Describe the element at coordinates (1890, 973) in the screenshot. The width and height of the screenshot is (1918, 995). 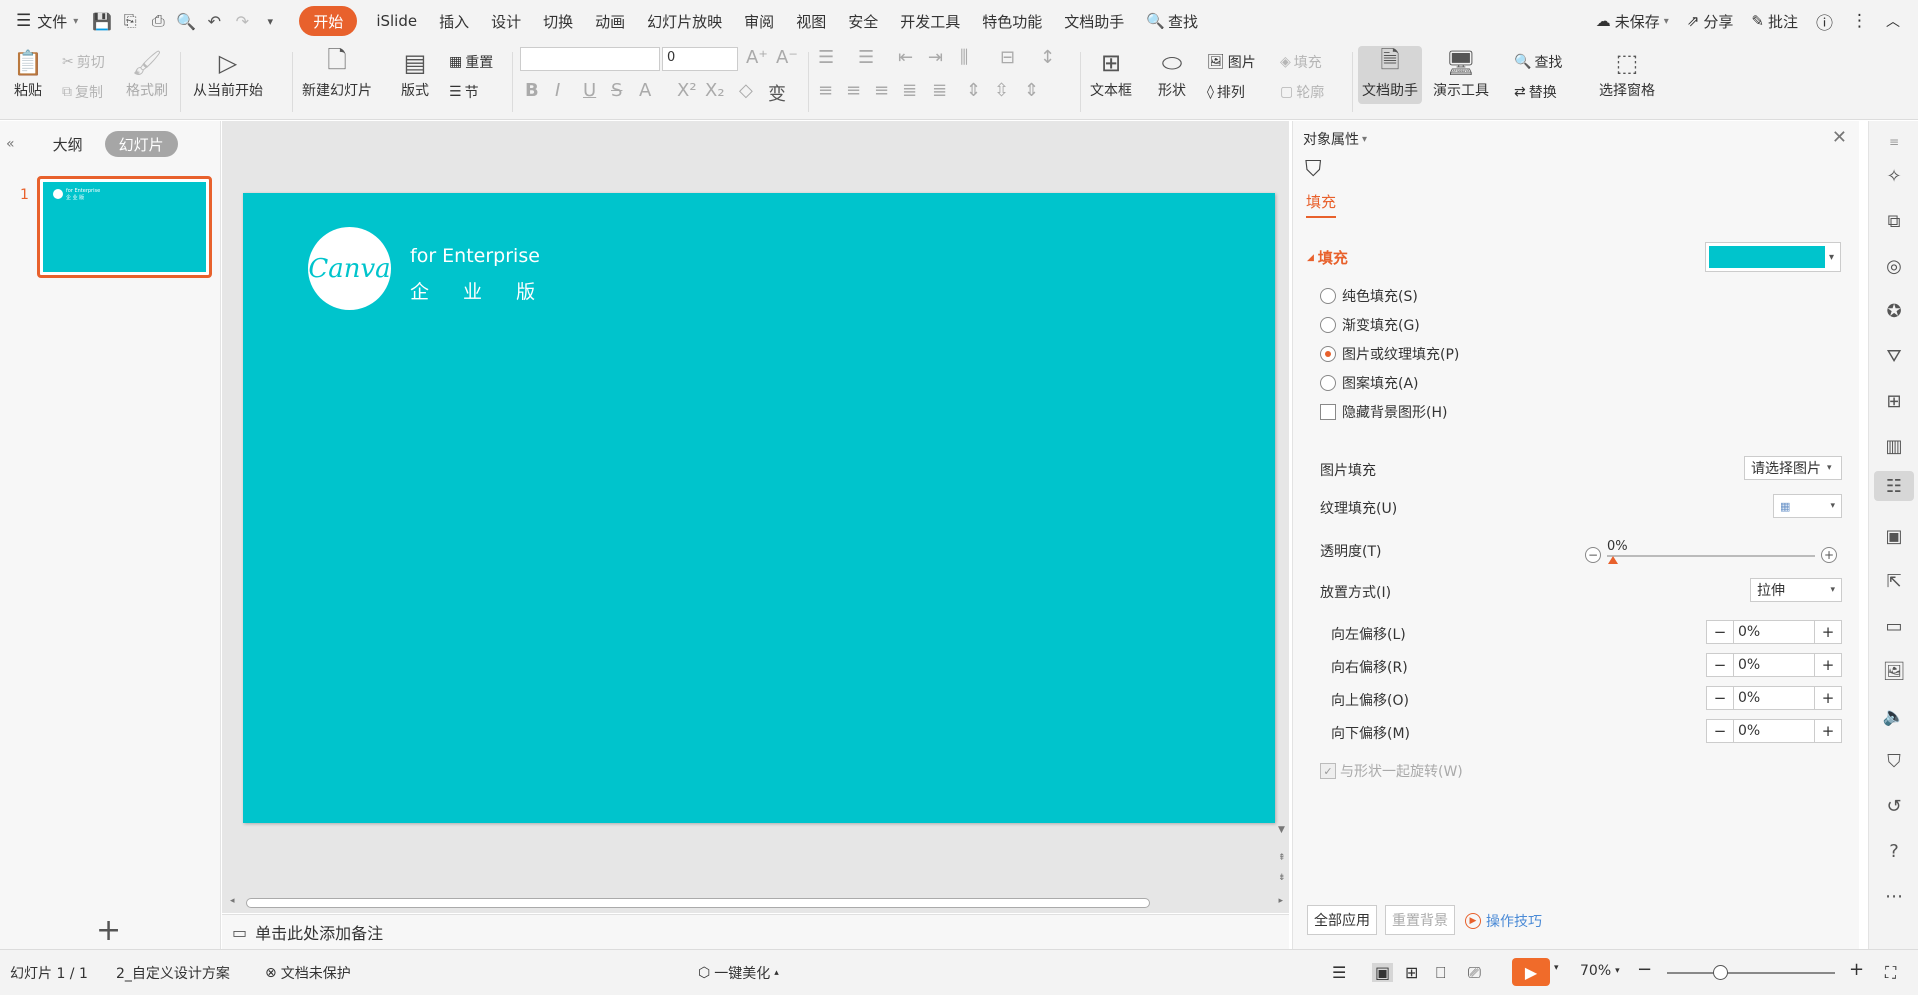
I see `fit-window-icon: ⛶` at that location.